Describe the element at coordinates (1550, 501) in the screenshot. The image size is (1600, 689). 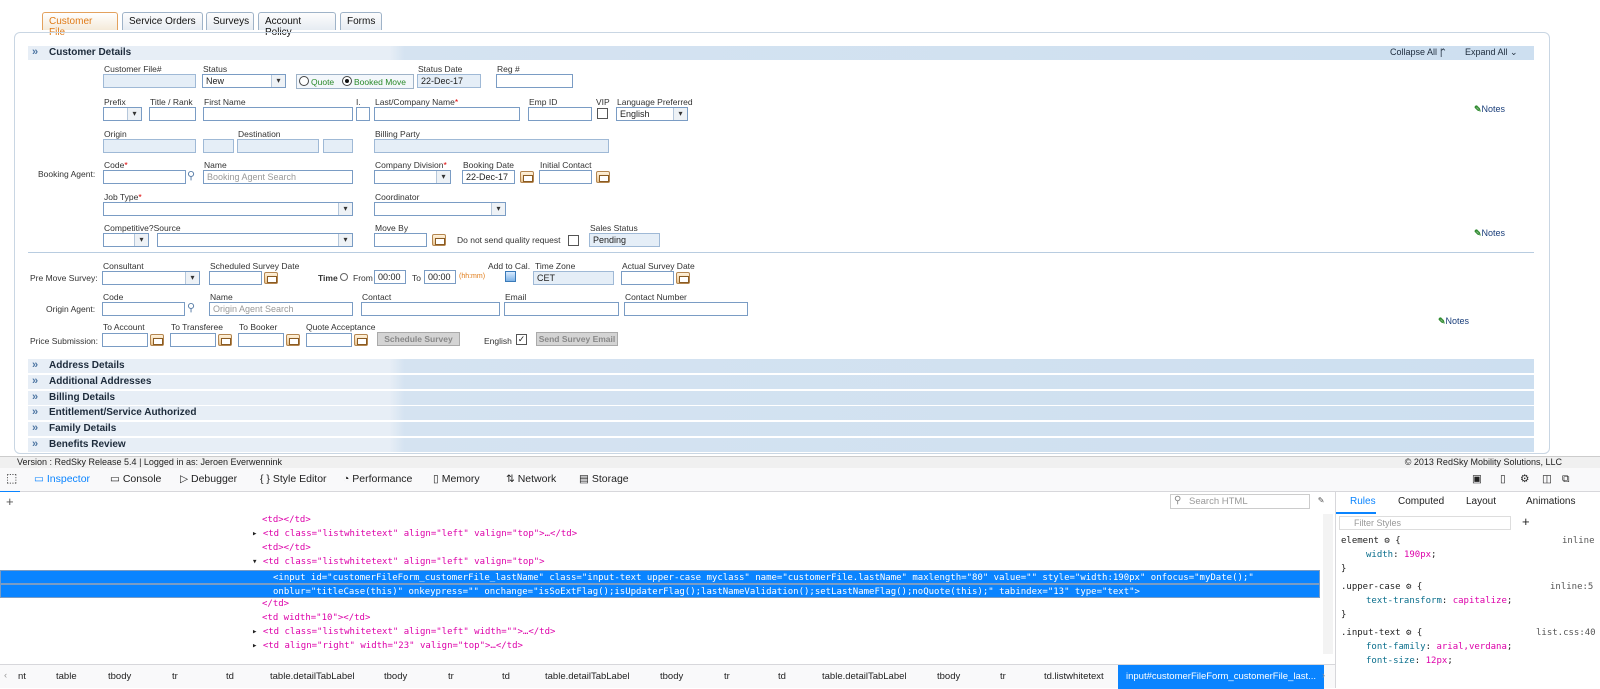
I see `tab-animations: Animations` at that location.